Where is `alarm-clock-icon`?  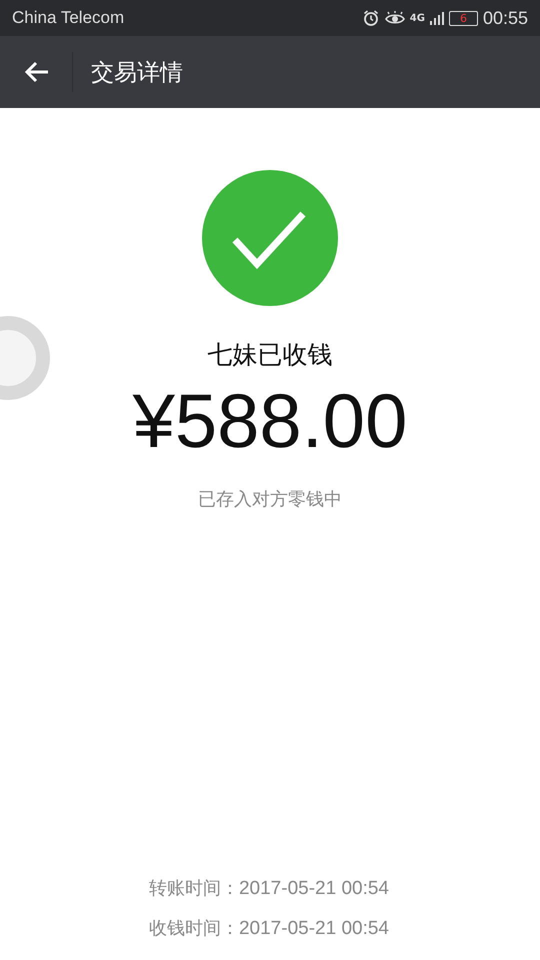
alarm-clock-icon is located at coordinates (371, 18).